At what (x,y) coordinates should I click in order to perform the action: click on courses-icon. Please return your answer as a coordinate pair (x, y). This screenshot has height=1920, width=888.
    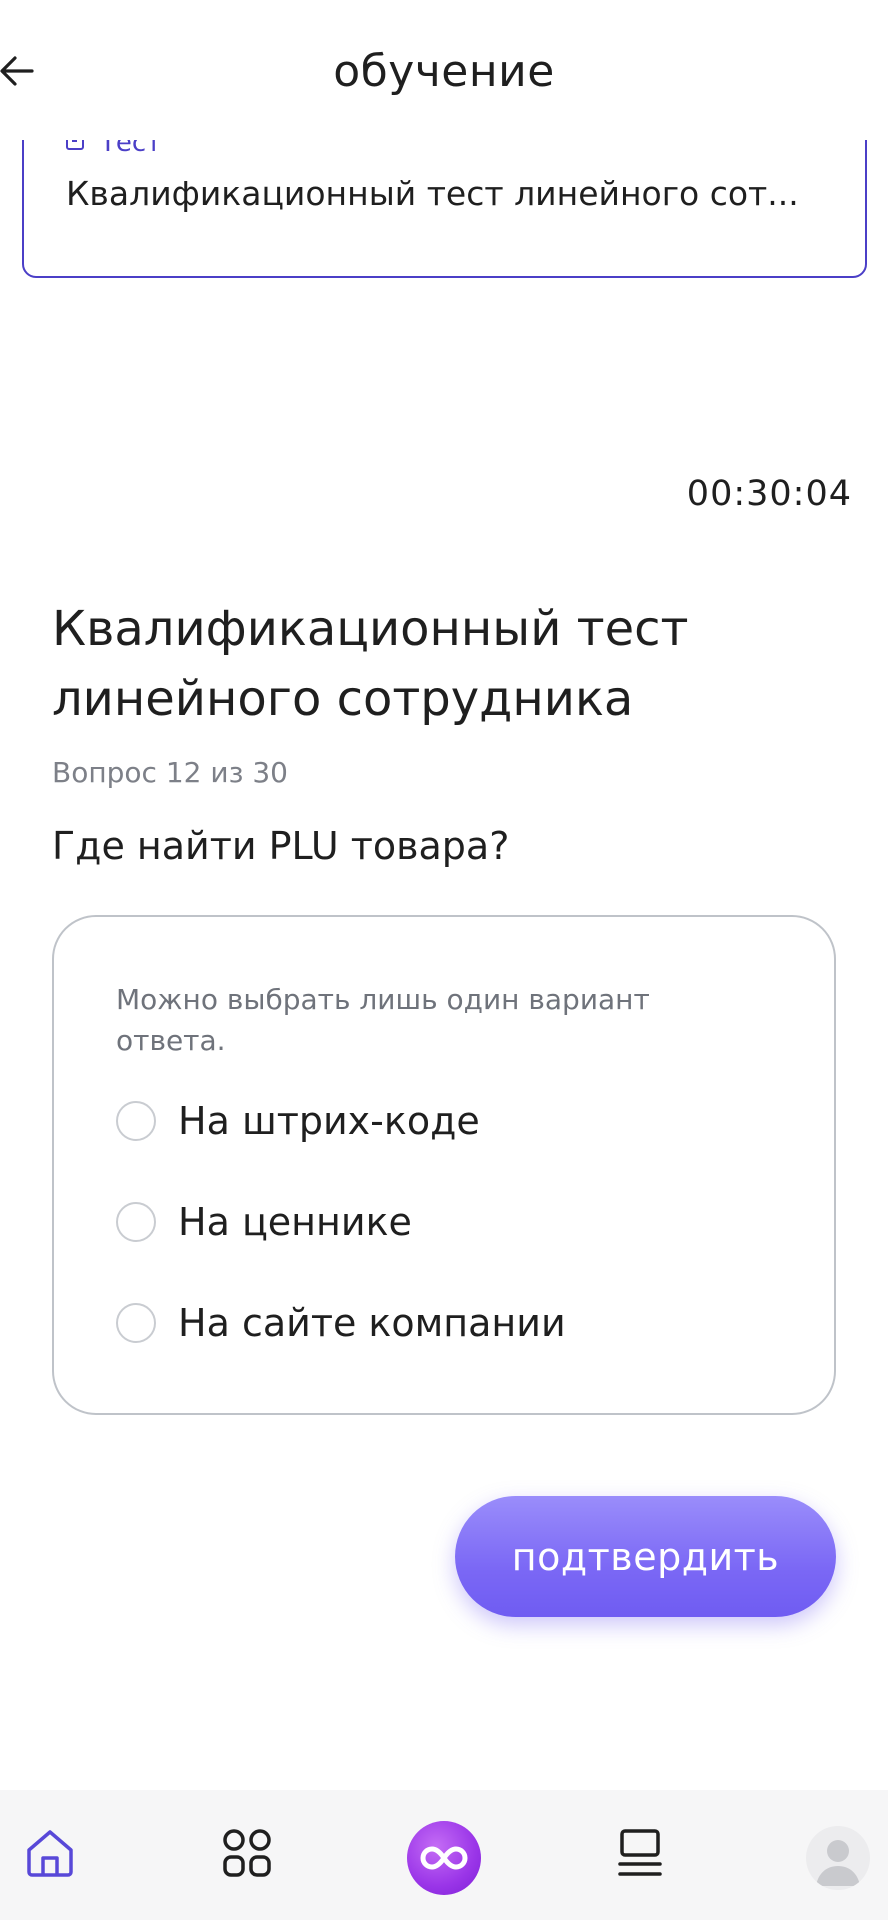
    Looking at the image, I should click on (640, 1855).